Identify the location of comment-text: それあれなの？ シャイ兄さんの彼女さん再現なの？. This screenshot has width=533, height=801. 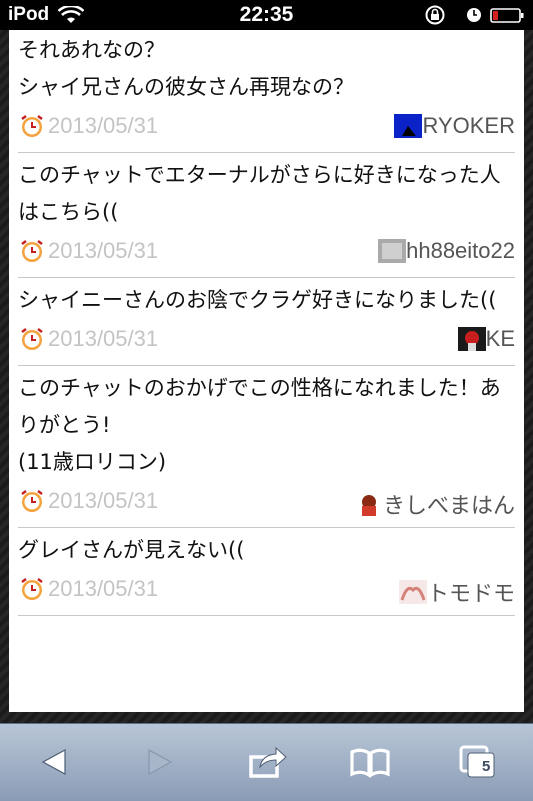
(186, 68).